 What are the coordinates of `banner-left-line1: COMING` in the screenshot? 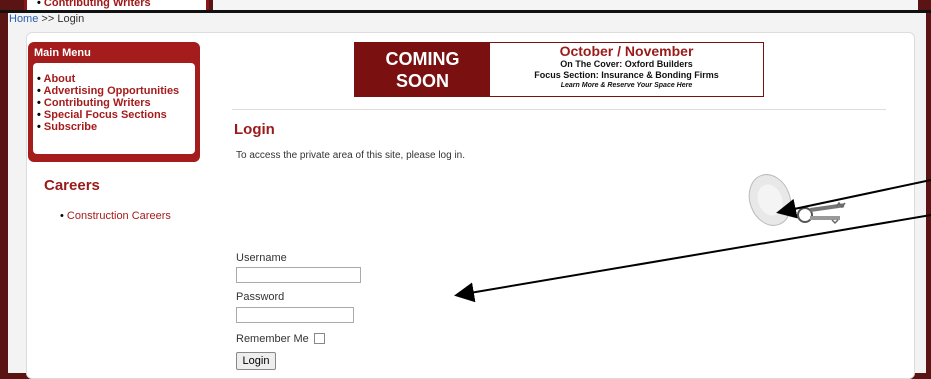 It's located at (422, 59).